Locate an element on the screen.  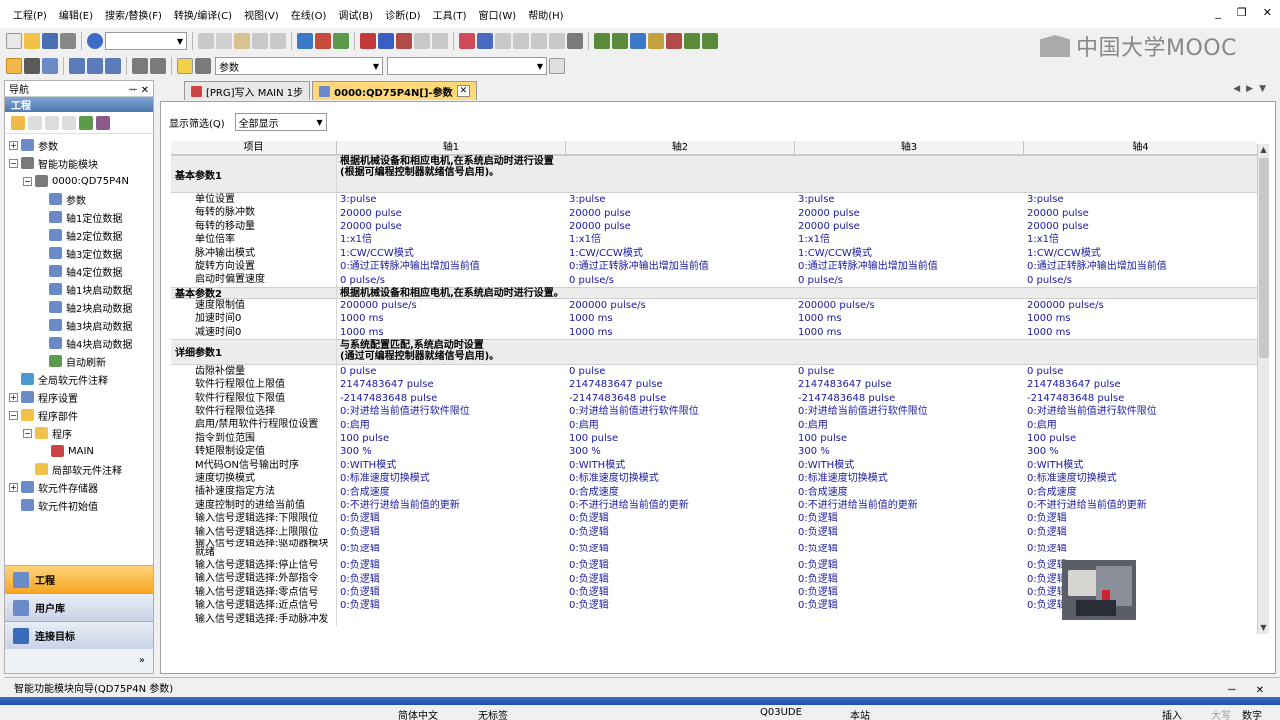
pin-close-icons: ᅲ ✕ is located at coordinates (138, 88).